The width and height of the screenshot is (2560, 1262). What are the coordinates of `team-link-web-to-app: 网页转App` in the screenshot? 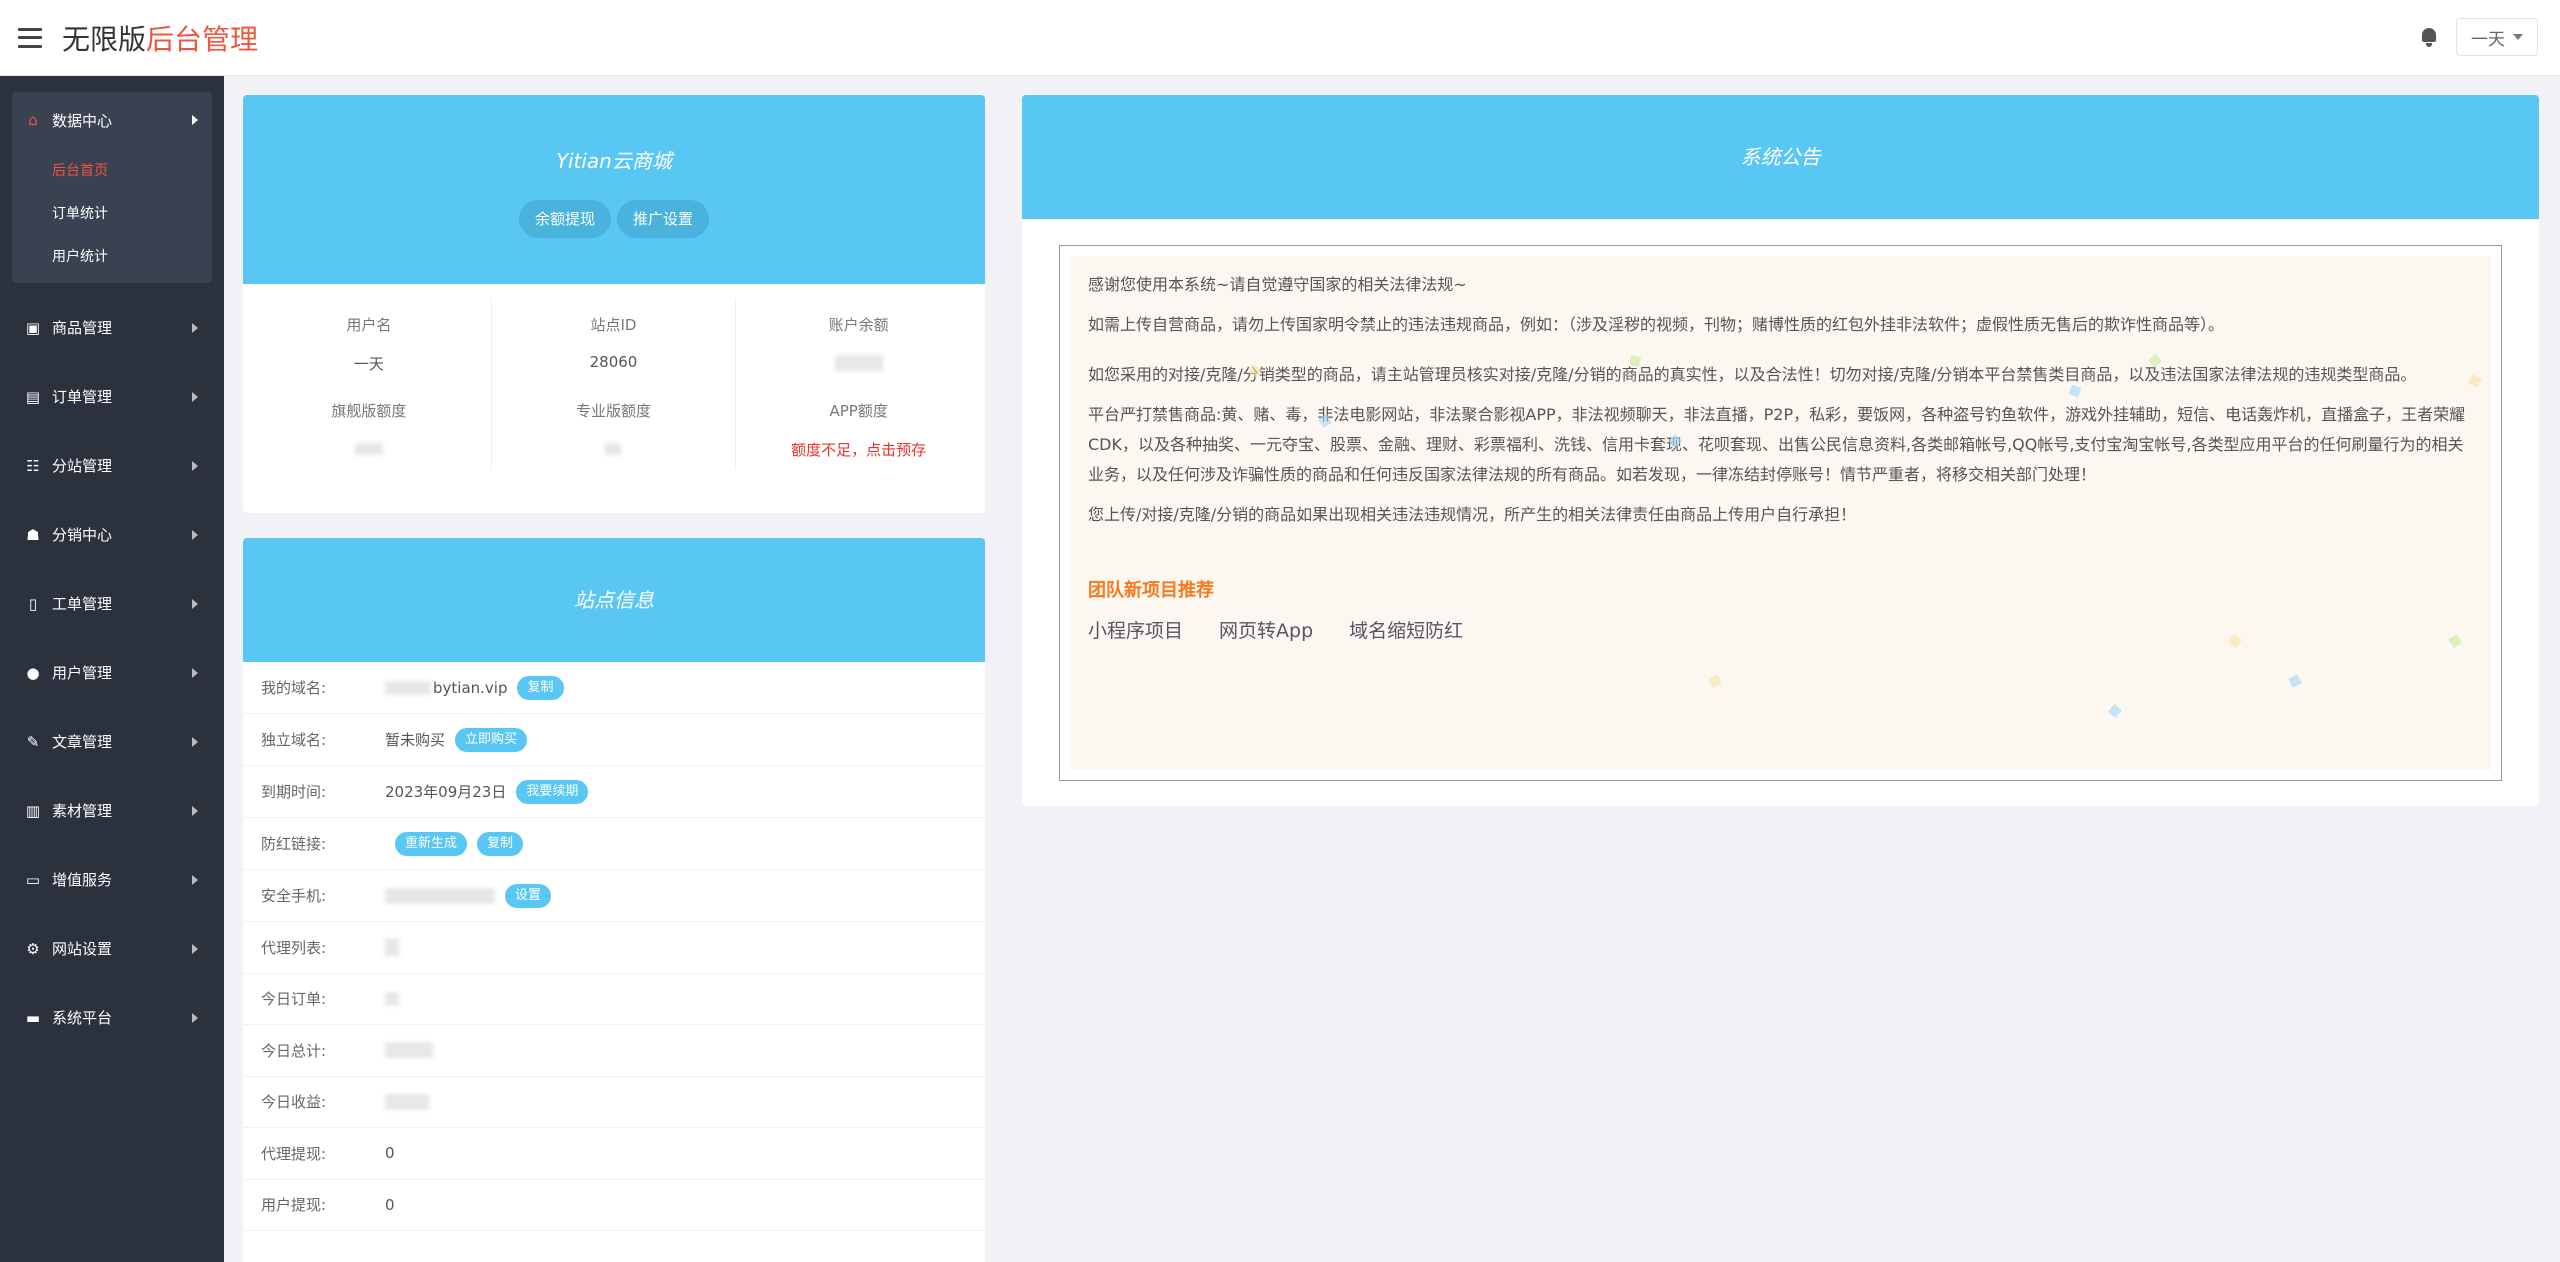 It's located at (1266, 631).